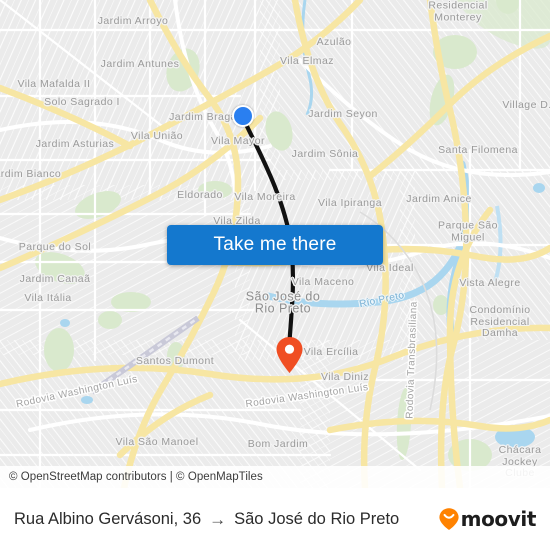 This screenshot has height=550, width=550. I want to click on arrow-right-icon: →, so click(218, 519).